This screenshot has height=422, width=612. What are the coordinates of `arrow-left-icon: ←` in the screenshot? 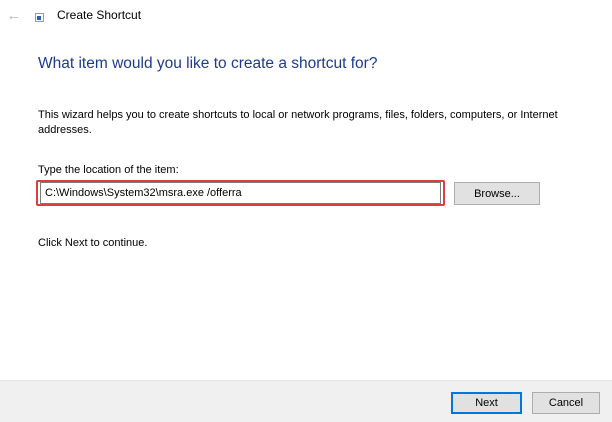 It's located at (14, 15).